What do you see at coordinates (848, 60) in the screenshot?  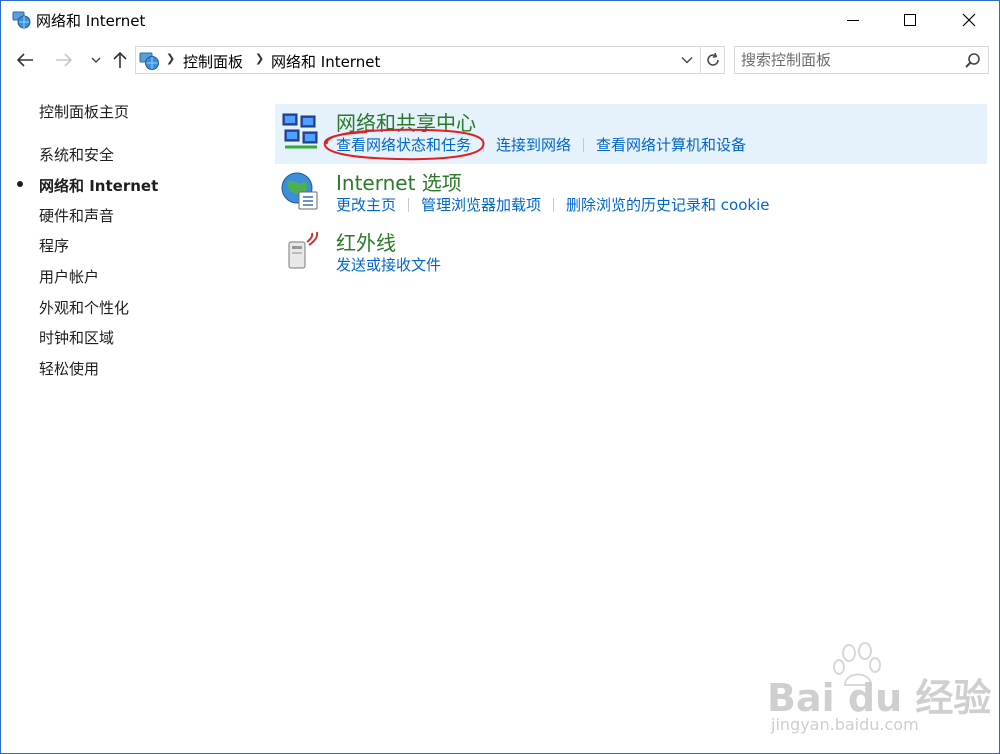 I see `search-input` at bounding box center [848, 60].